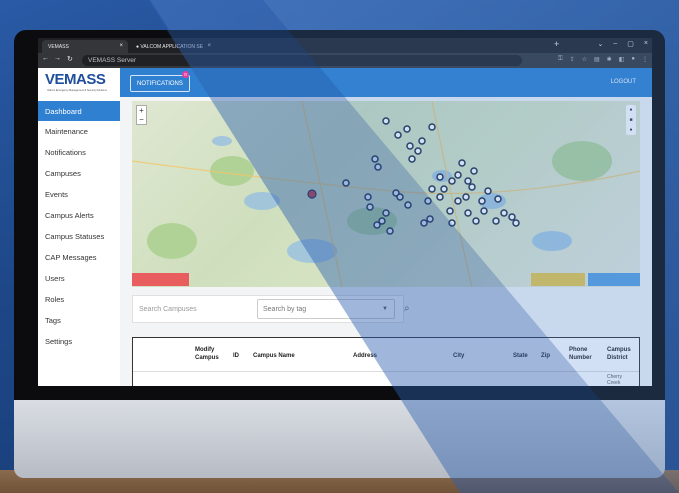 Image resolution: width=679 pixels, height=493 pixels. I want to click on browser-tab-valcom: ● VALCOM APPLICATION SE ×, so click(173, 46).